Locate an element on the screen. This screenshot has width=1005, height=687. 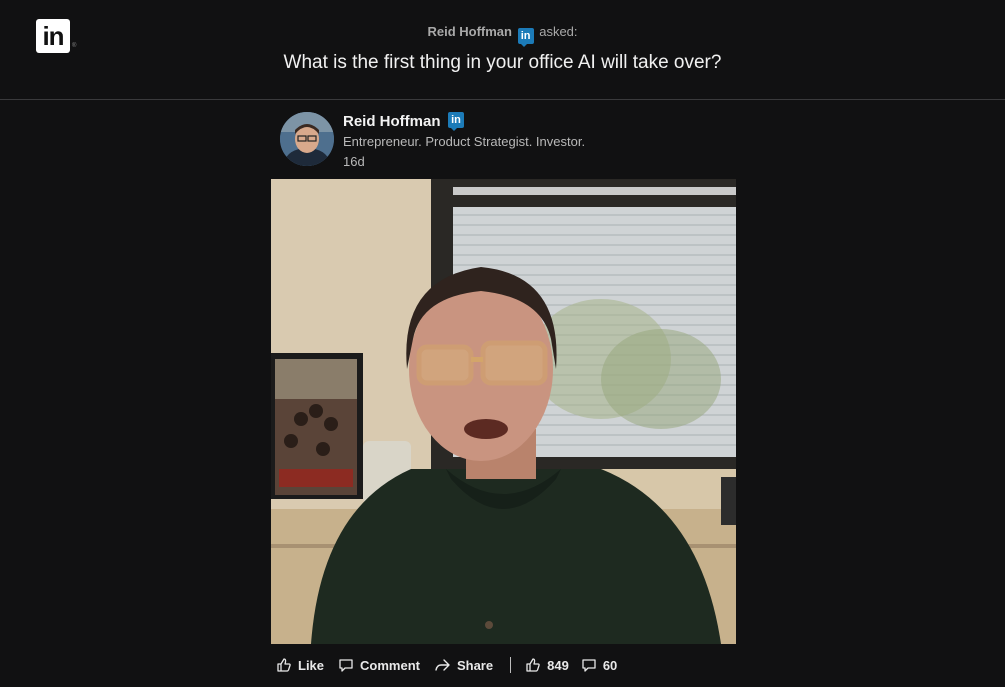
comment-count: 60 is located at coordinates (599, 665).